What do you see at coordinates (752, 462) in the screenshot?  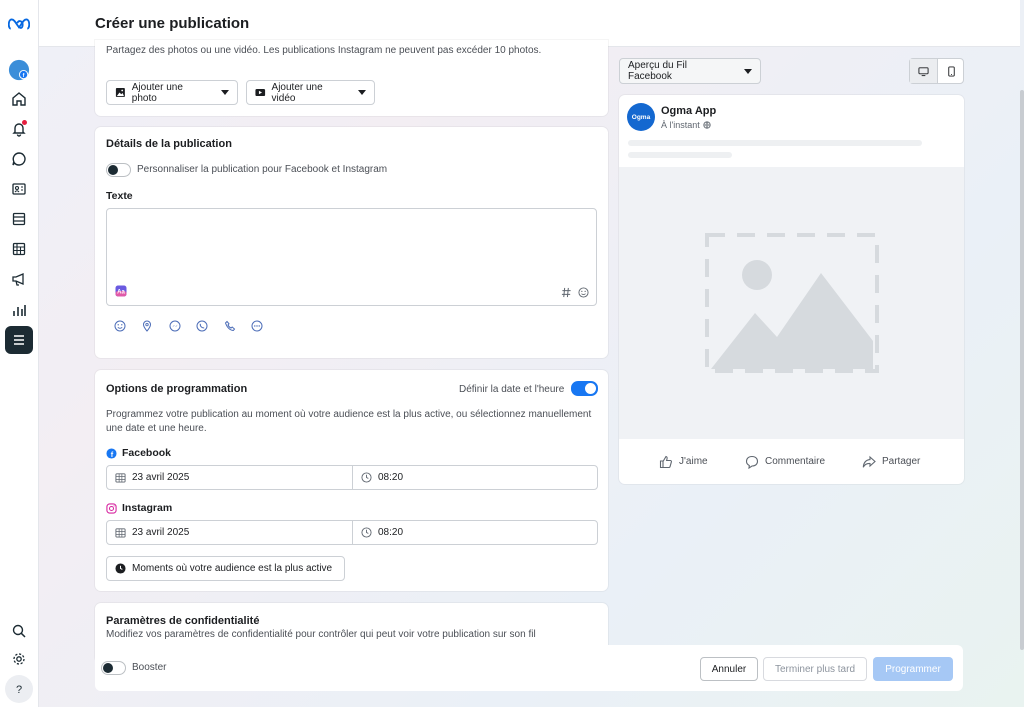 I see `comment-icon` at bounding box center [752, 462].